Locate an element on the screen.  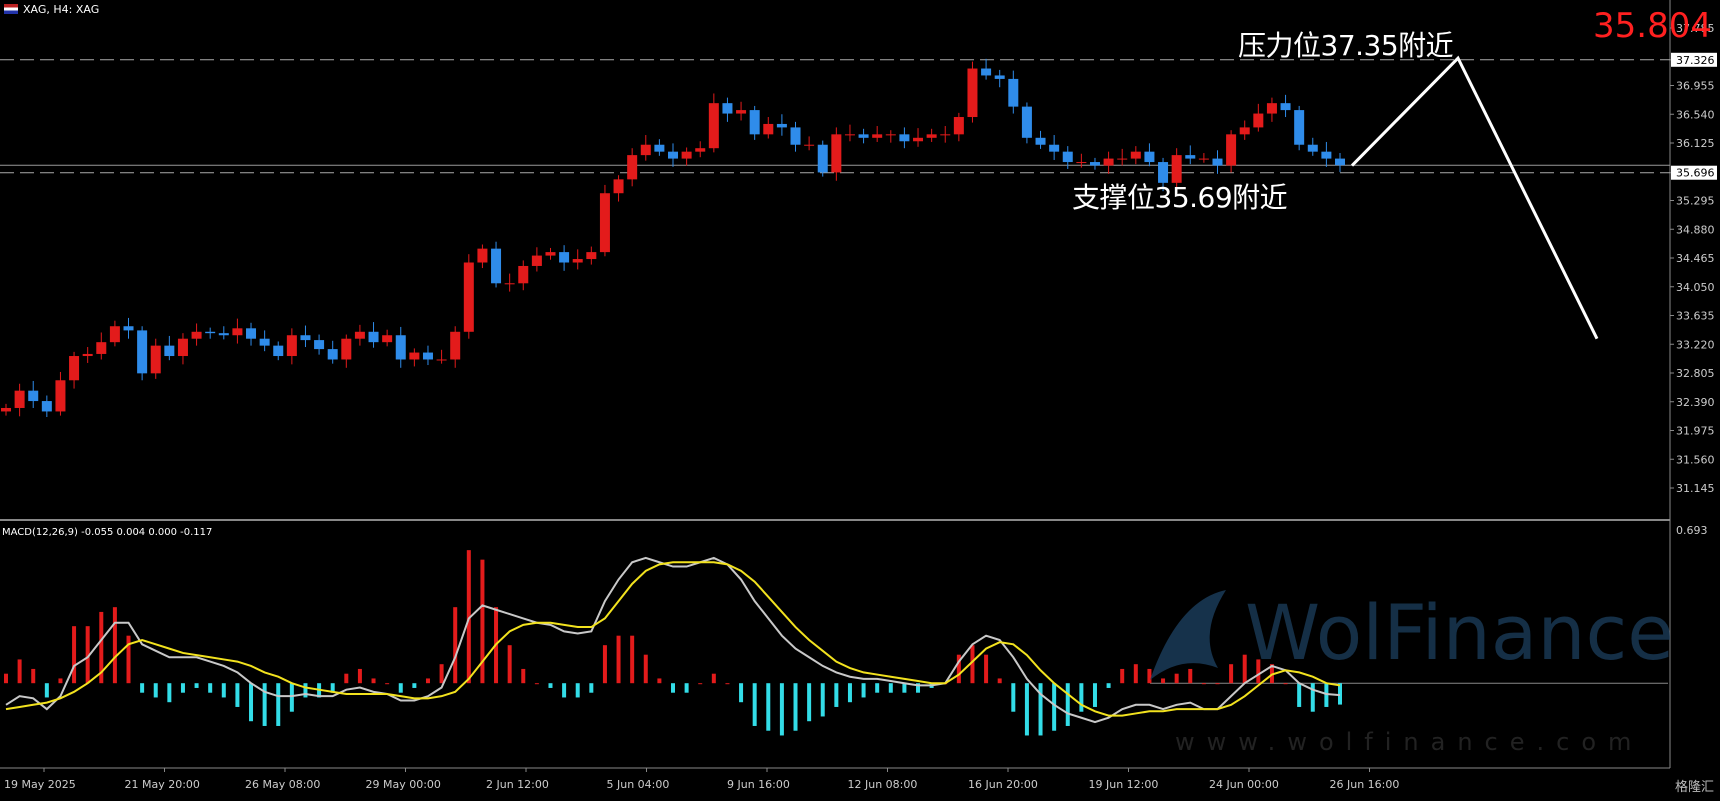
price-tick-label: 36.125 is located at coordinates (1695, 143).